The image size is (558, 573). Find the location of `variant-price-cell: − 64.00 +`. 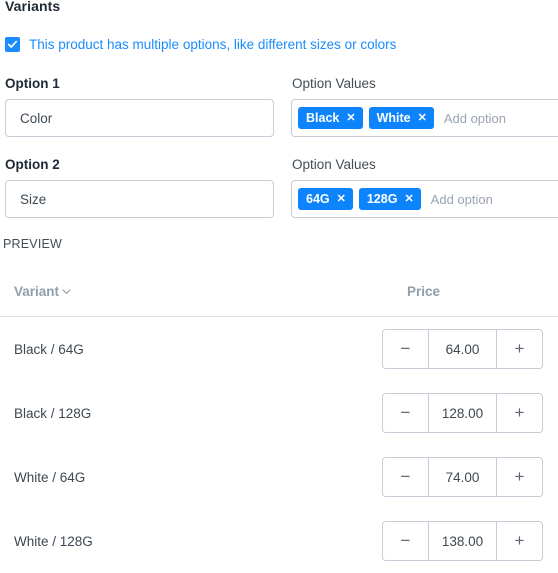

variant-price-cell: − 64.00 + is located at coordinates (461, 349).